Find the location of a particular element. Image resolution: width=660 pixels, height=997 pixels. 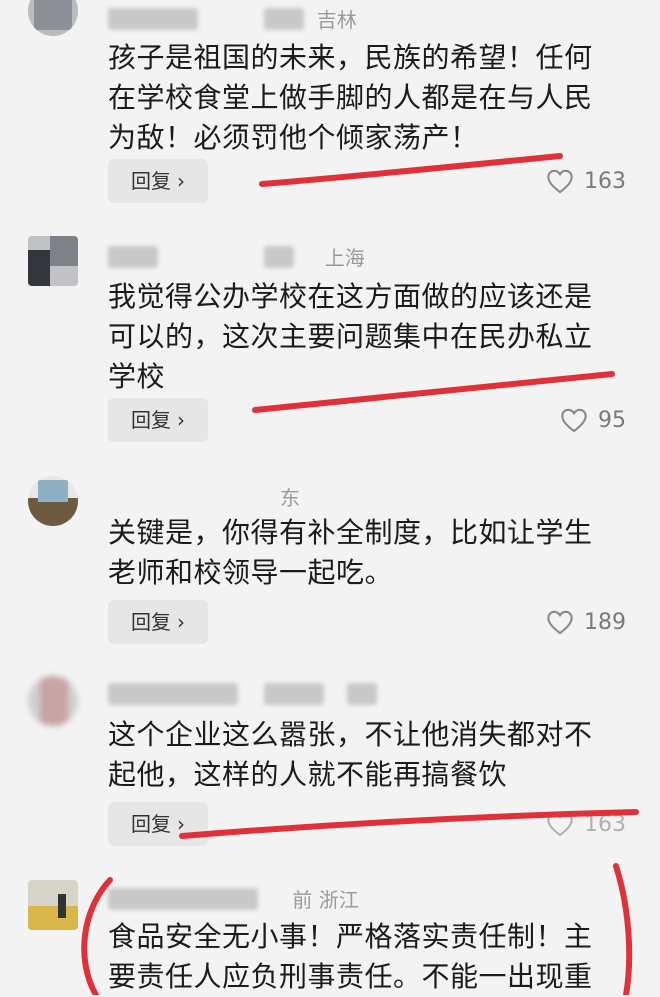

comment-meta: 东 is located at coordinates (204, 496).